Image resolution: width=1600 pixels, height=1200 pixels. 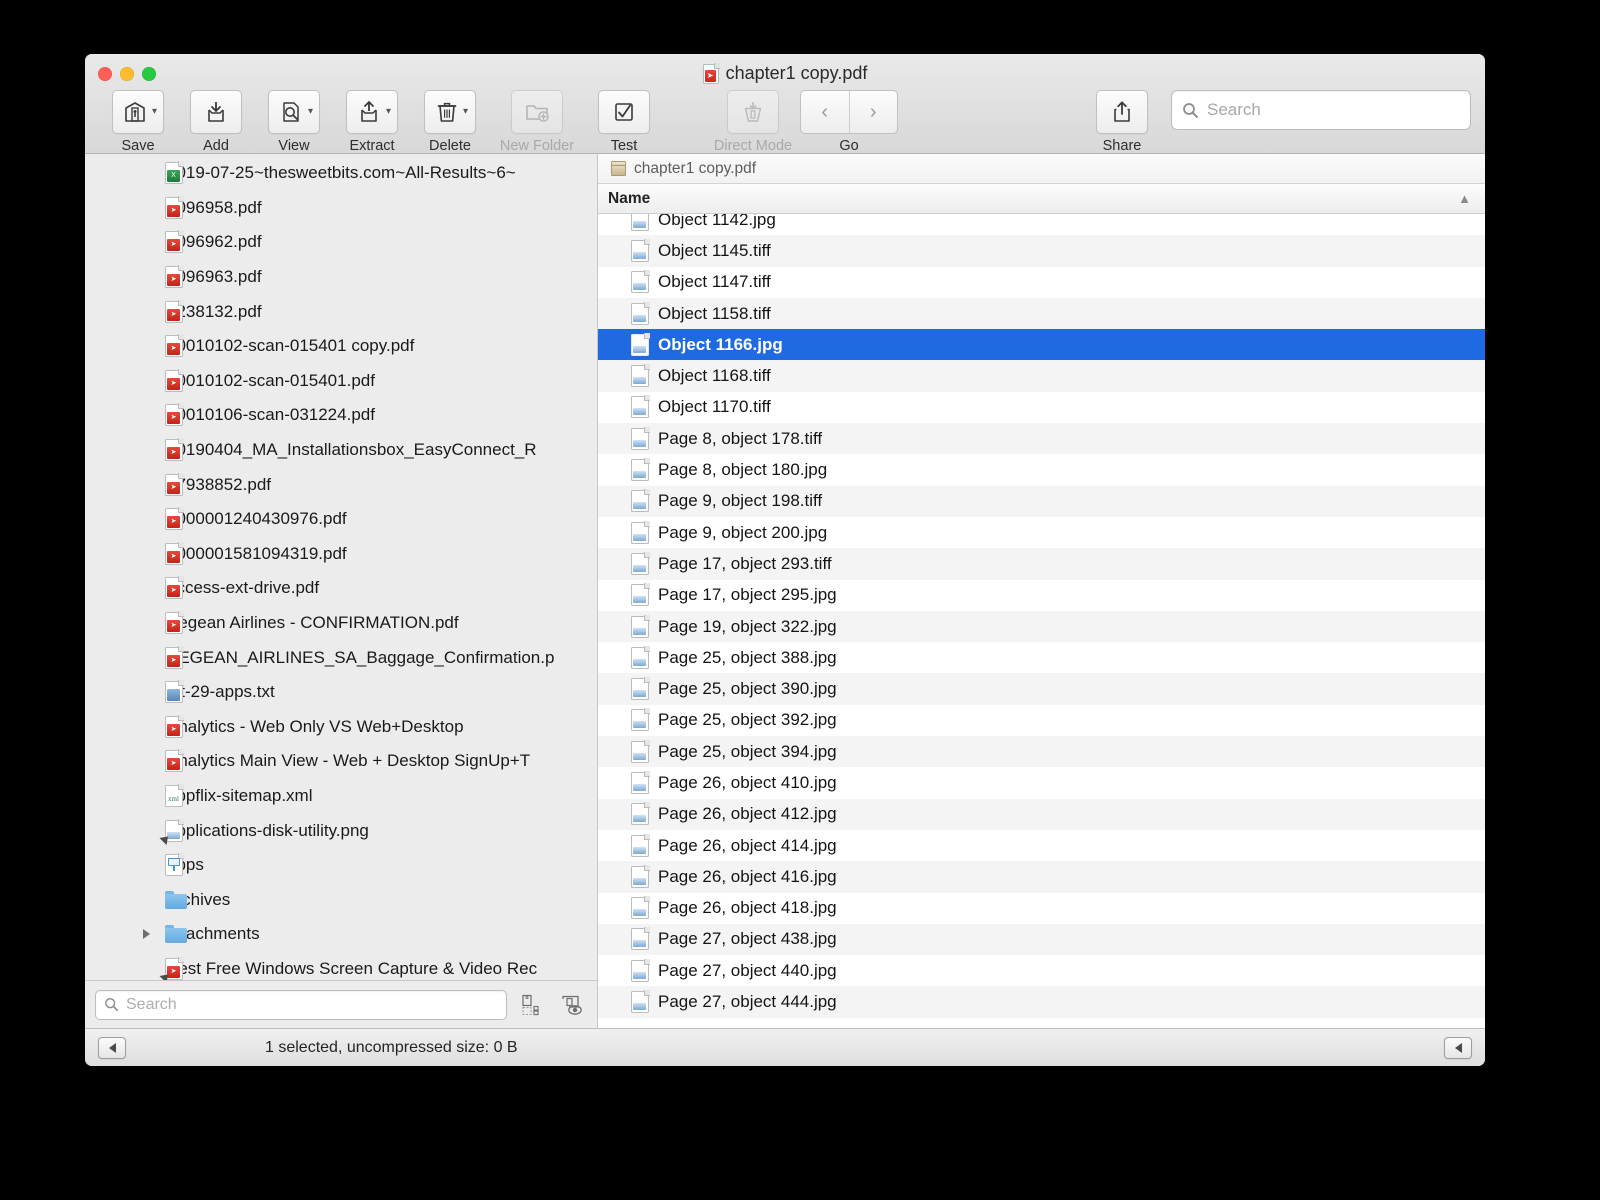 I want to click on collapse-right-pane-button, so click(x=1458, y=1047).